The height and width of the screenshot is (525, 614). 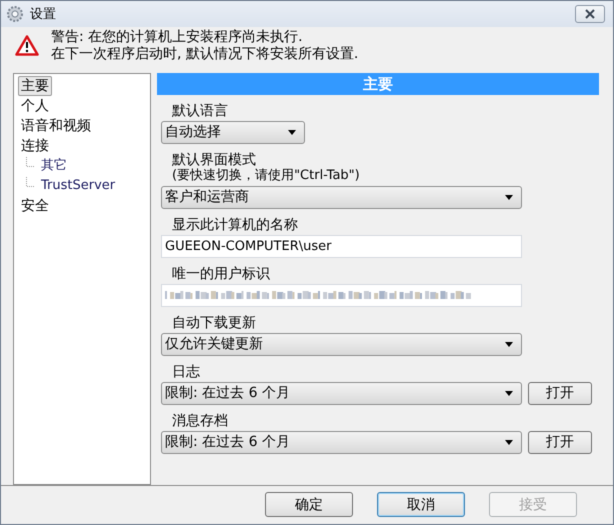 I want to click on gear-icon, so click(x=15, y=13).